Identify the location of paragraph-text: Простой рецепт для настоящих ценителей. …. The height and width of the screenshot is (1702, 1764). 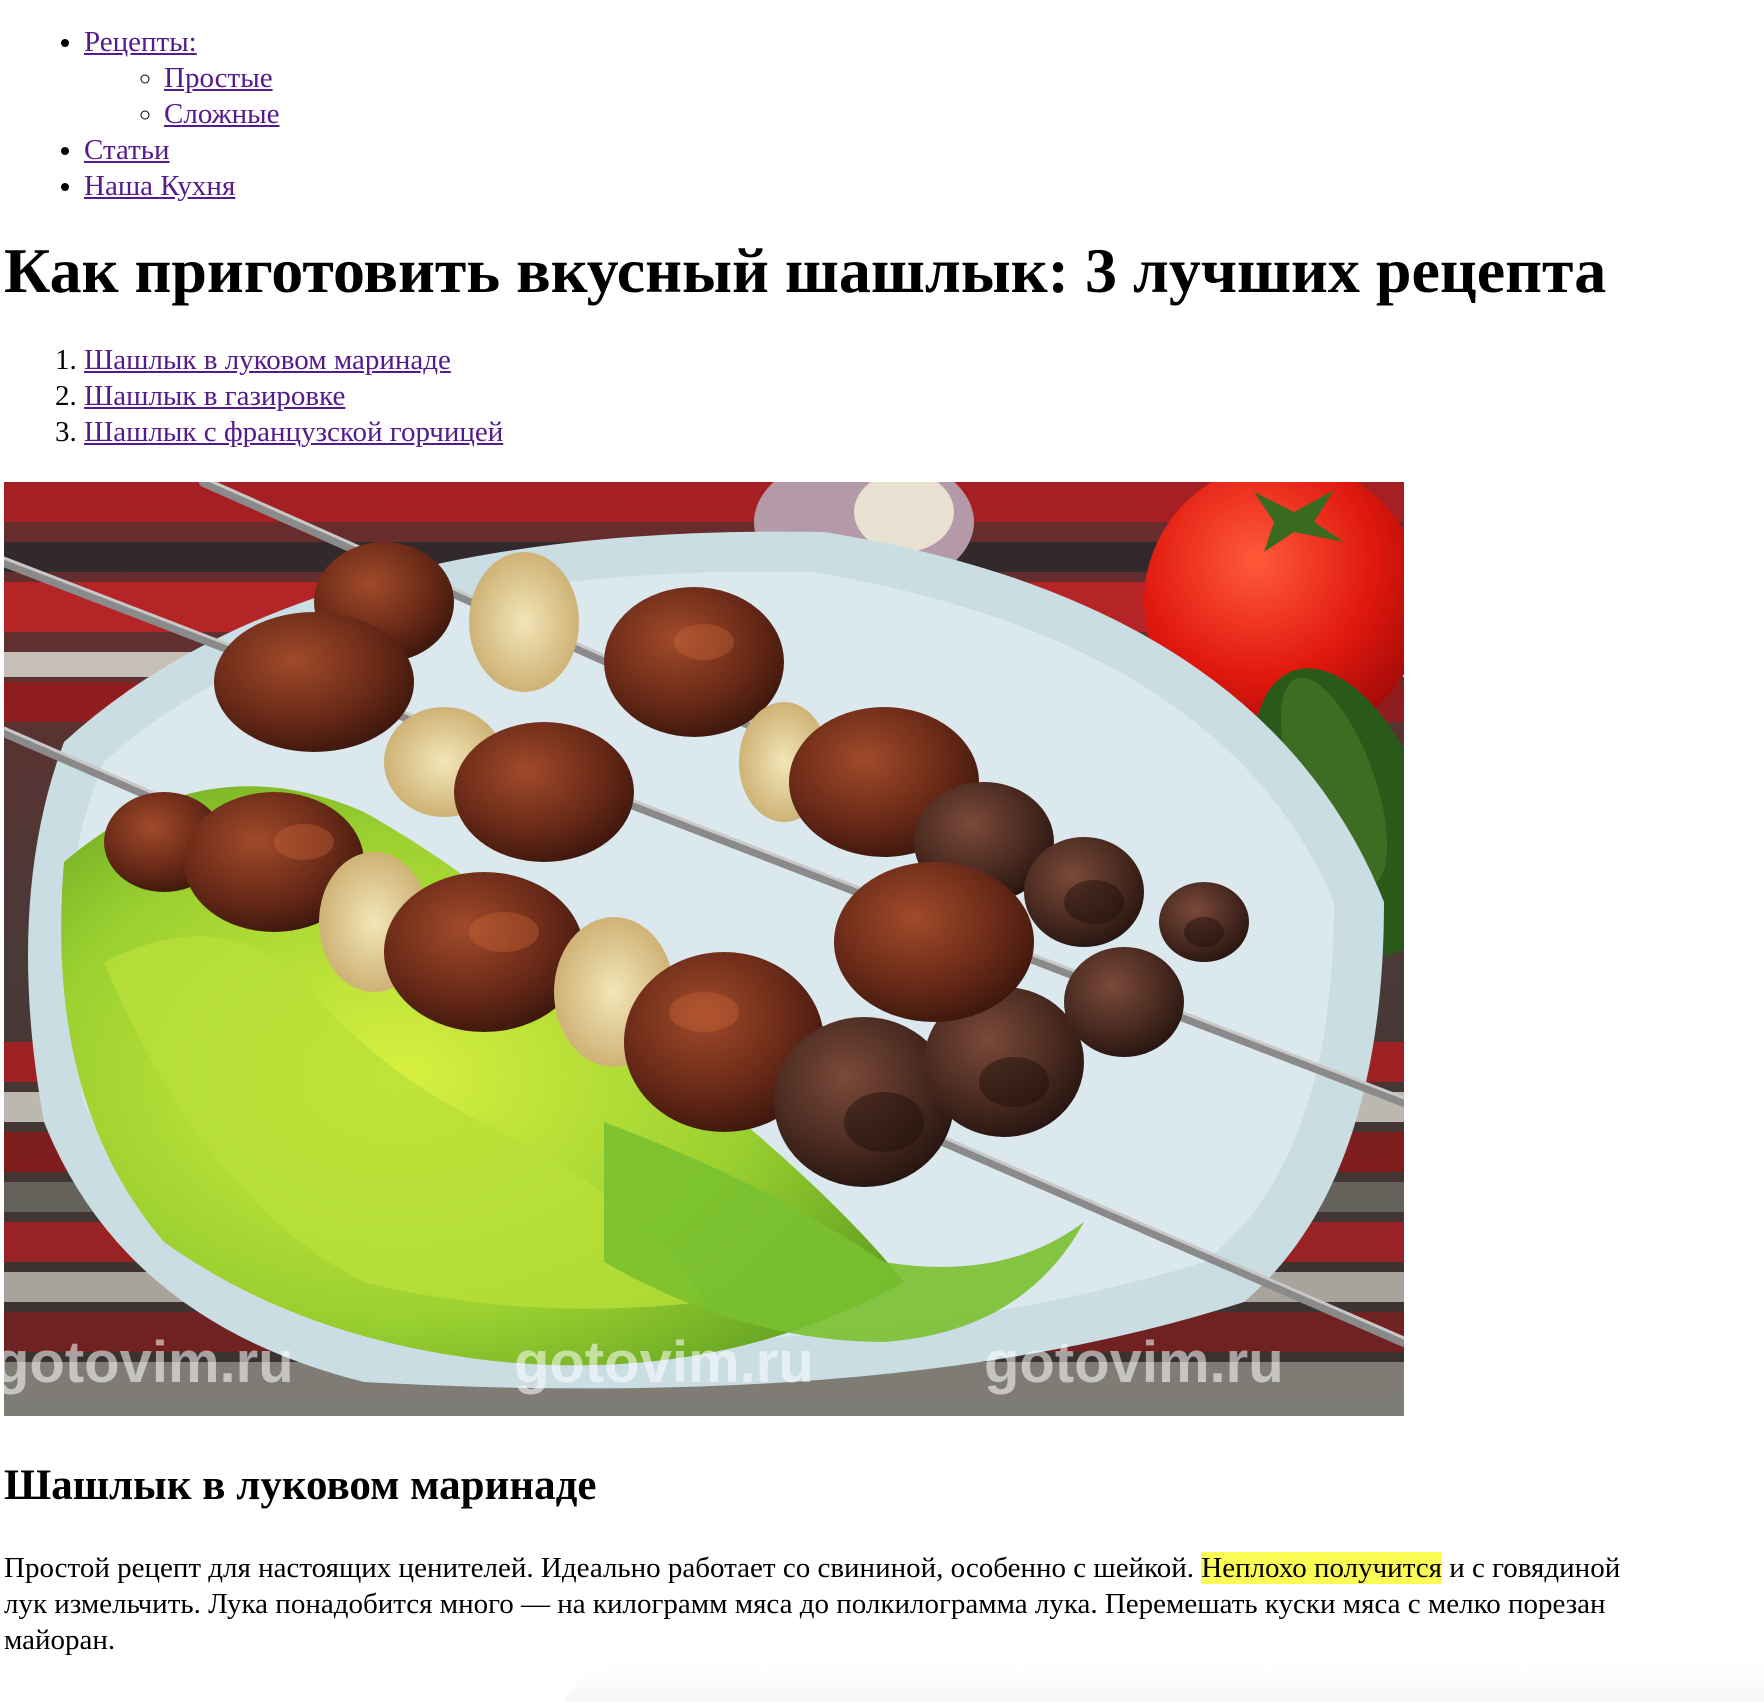
(603, 1568).